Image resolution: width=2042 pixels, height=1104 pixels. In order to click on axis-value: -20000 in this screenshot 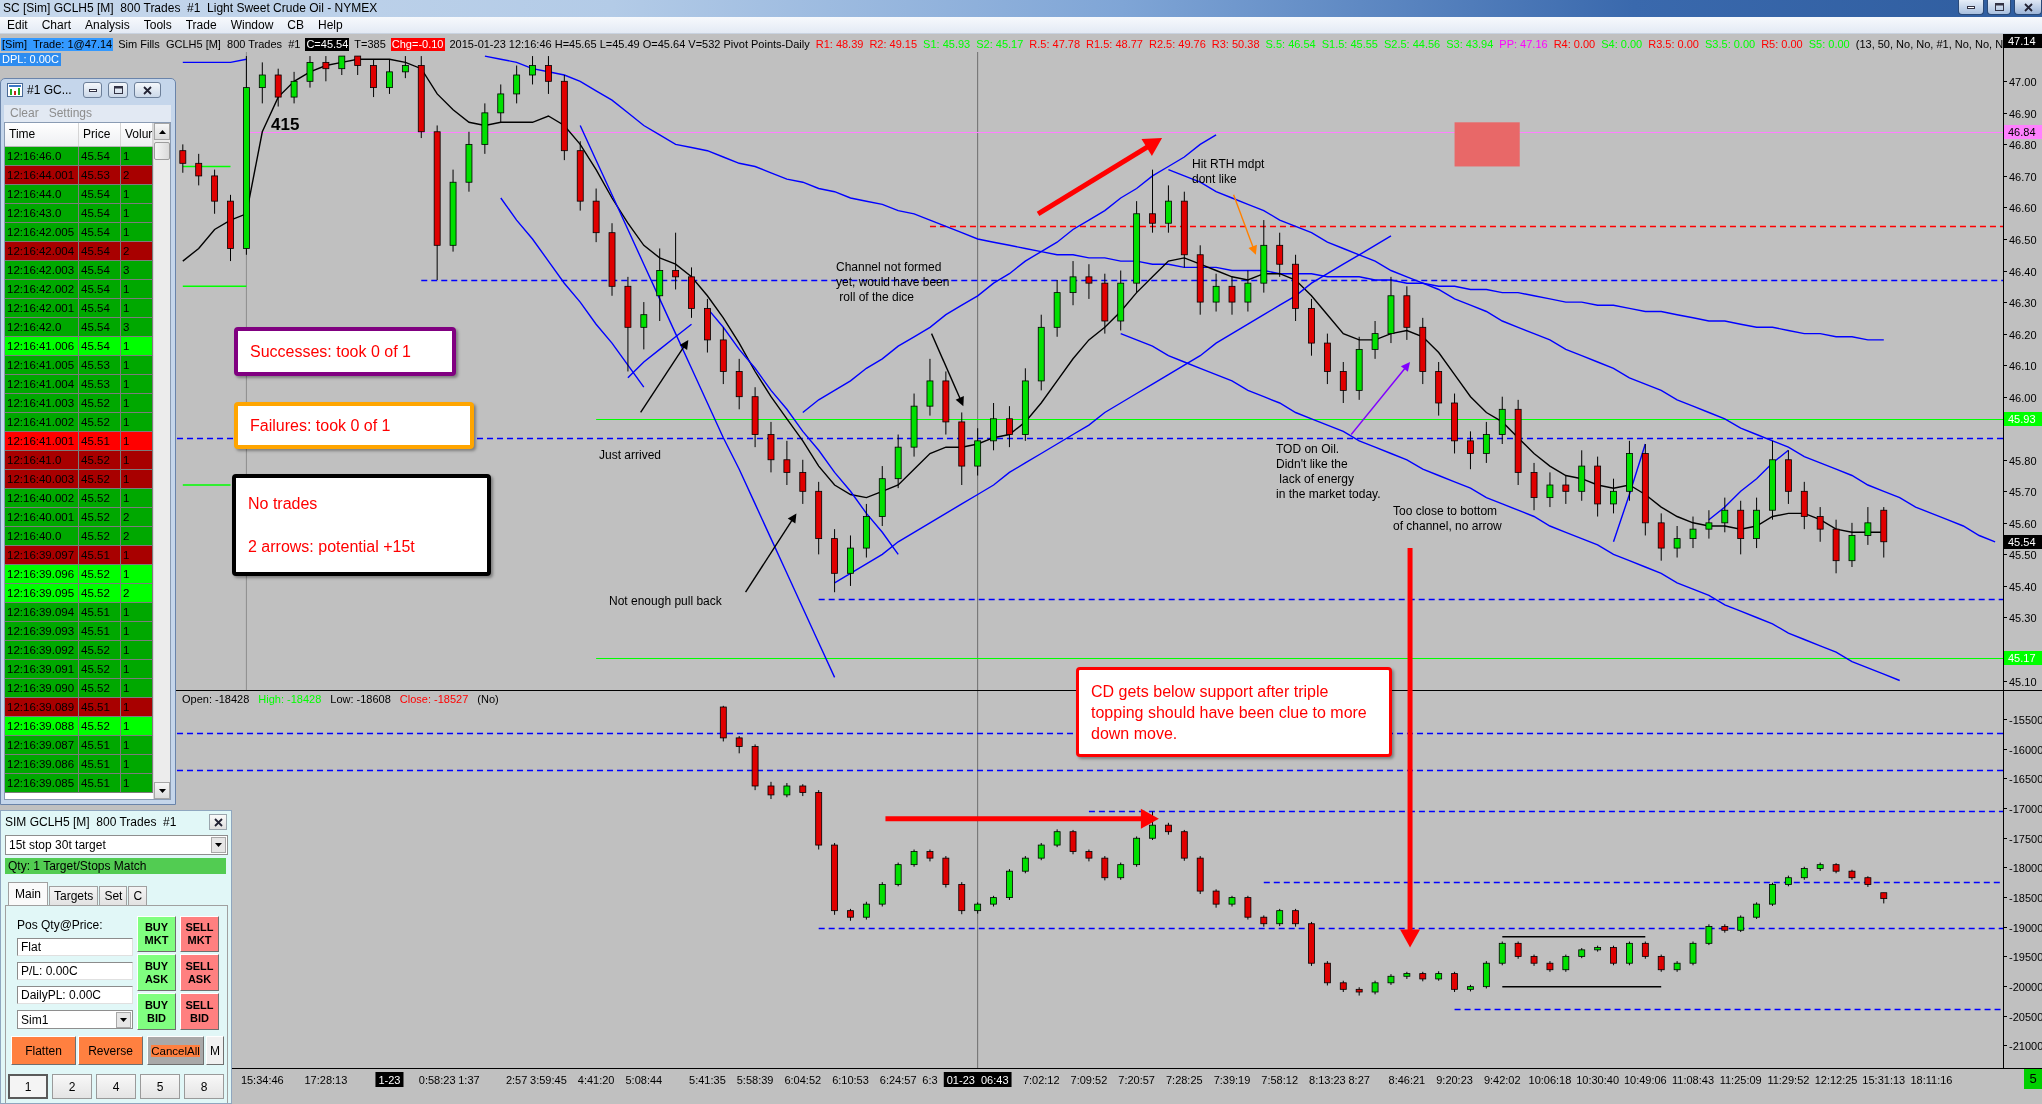, I will do `click(2025, 986)`.